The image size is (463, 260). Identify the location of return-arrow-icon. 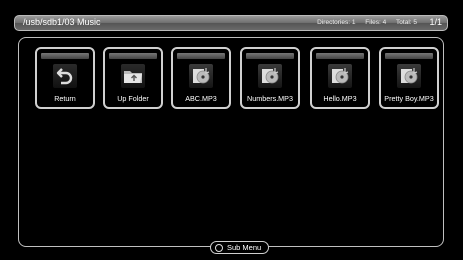
(65, 76).